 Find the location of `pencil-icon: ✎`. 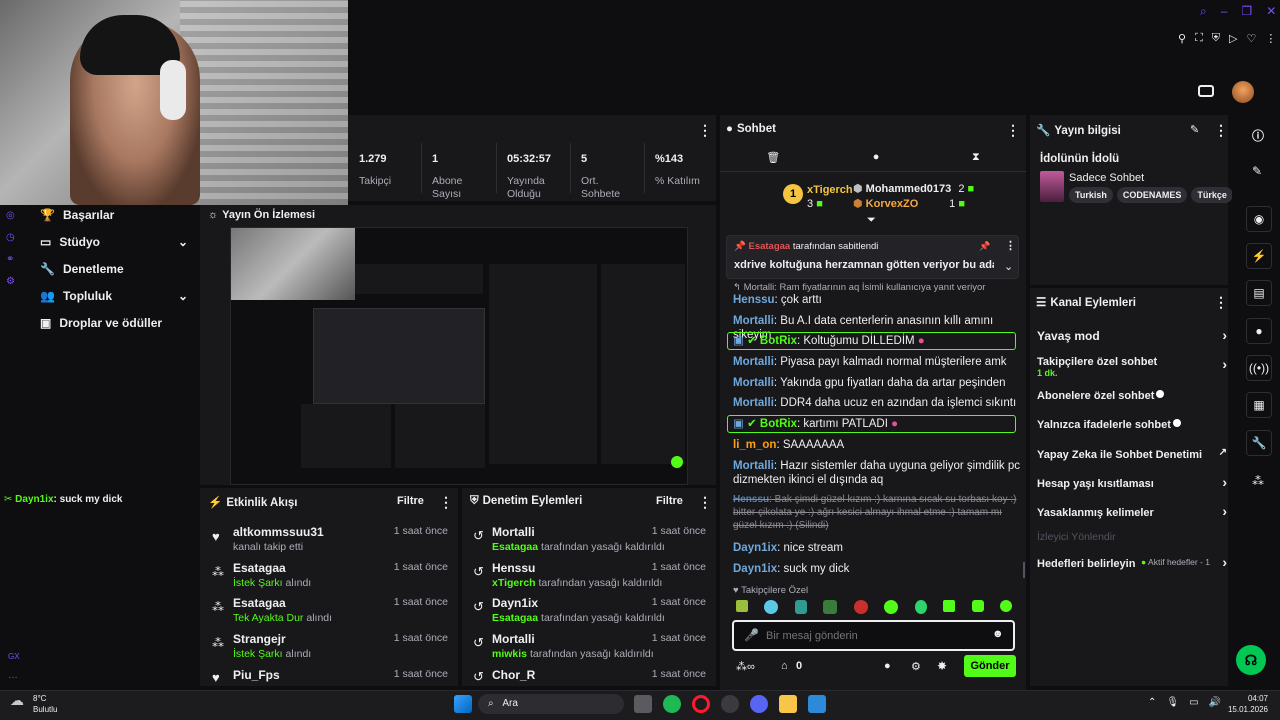

pencil-icon: ✎ is located at coordinates (1257, 171).